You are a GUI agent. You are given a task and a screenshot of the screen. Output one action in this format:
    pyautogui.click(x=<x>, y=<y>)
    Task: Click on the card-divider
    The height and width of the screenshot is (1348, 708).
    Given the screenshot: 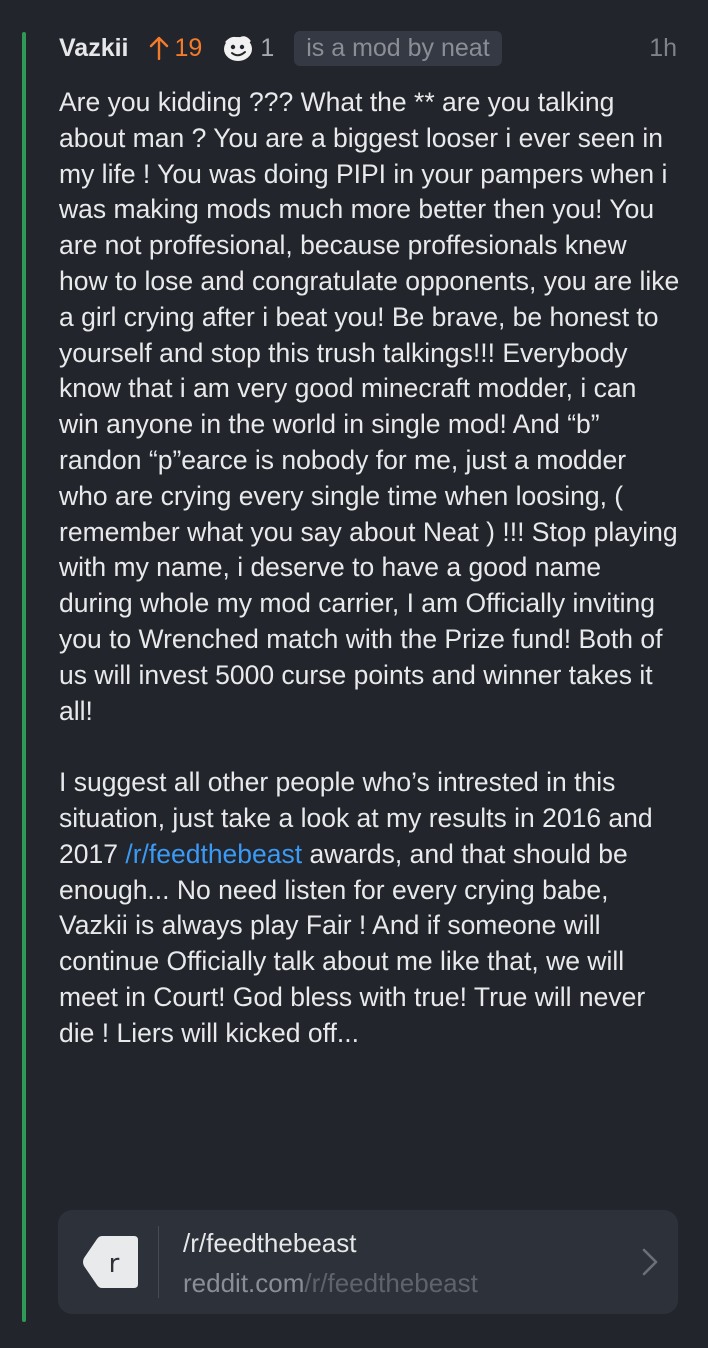 What is the action you would take?
    pyautogui.click(x=158, y=1262)
    